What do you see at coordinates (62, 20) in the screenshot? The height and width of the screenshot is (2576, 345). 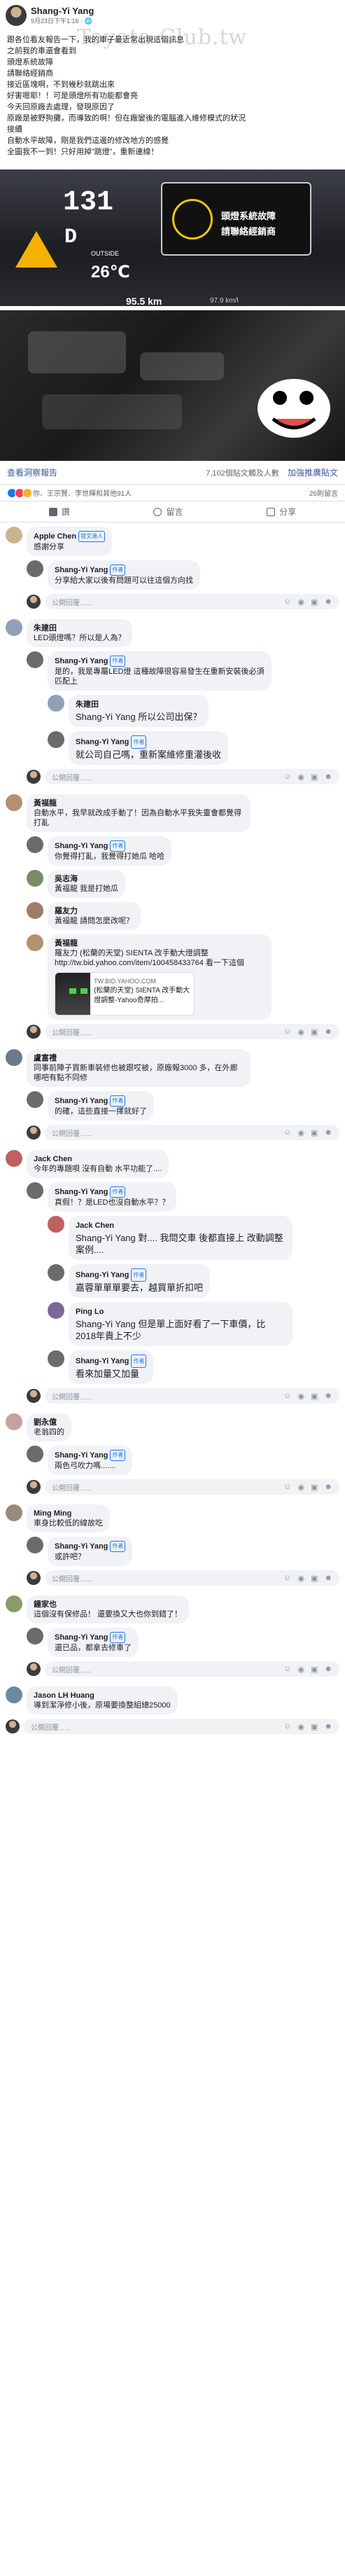 I see `post-date: 9月23日下午1:16 · 🌐` at bounding box center [62, 20].